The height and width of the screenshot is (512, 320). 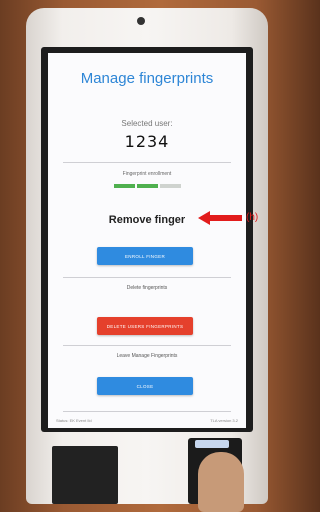 What do you see at coordinates (252, 217) in the screenshot?
I see `annotation-label: (h)` at bounding box center [252, 217].